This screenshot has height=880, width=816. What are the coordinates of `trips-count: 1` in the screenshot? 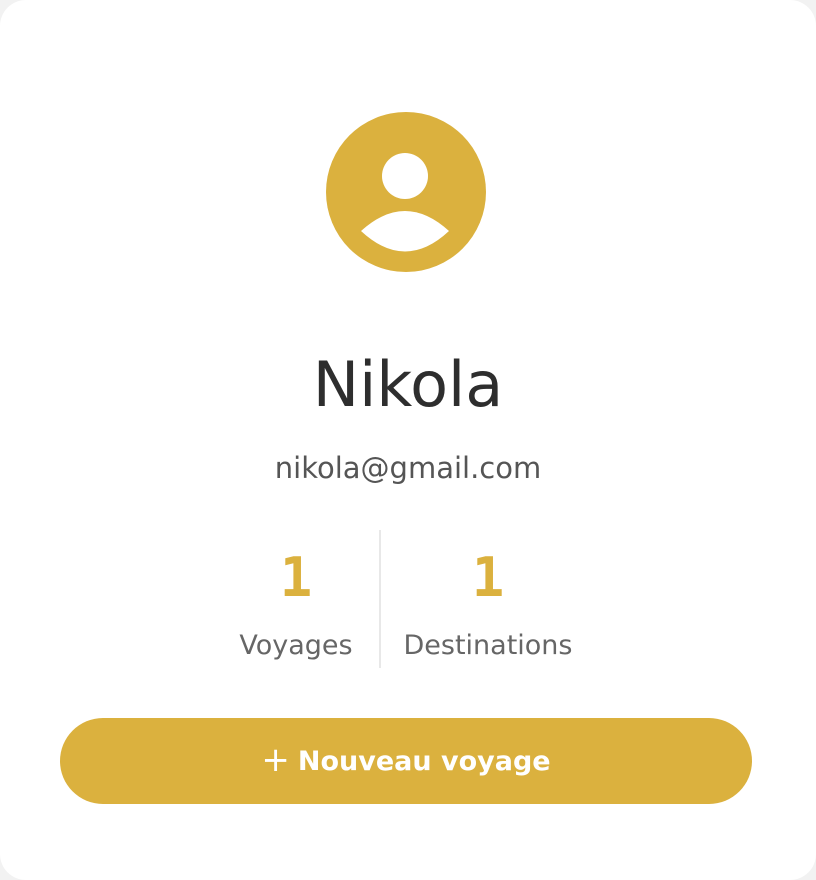 It's located at (296, 577).